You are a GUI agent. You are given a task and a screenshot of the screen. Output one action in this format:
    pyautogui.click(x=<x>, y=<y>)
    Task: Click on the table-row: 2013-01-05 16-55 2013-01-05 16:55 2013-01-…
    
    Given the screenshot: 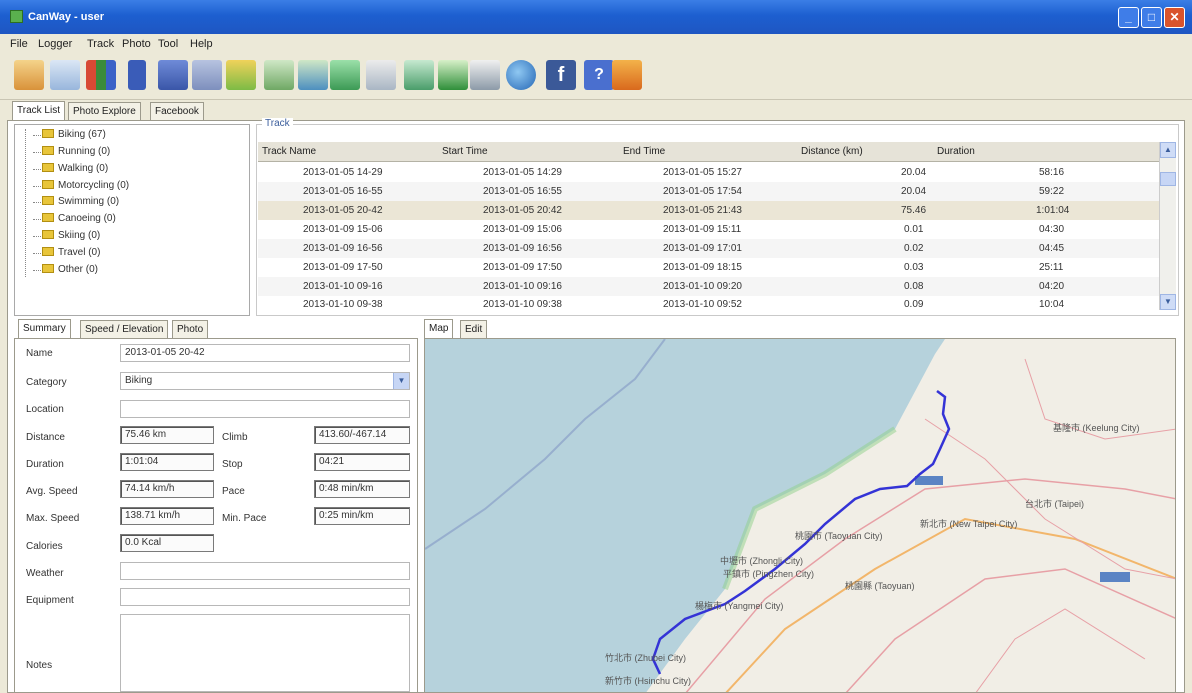 What is the action you would take?
    pyautogui.click(x=709, y=191)
    